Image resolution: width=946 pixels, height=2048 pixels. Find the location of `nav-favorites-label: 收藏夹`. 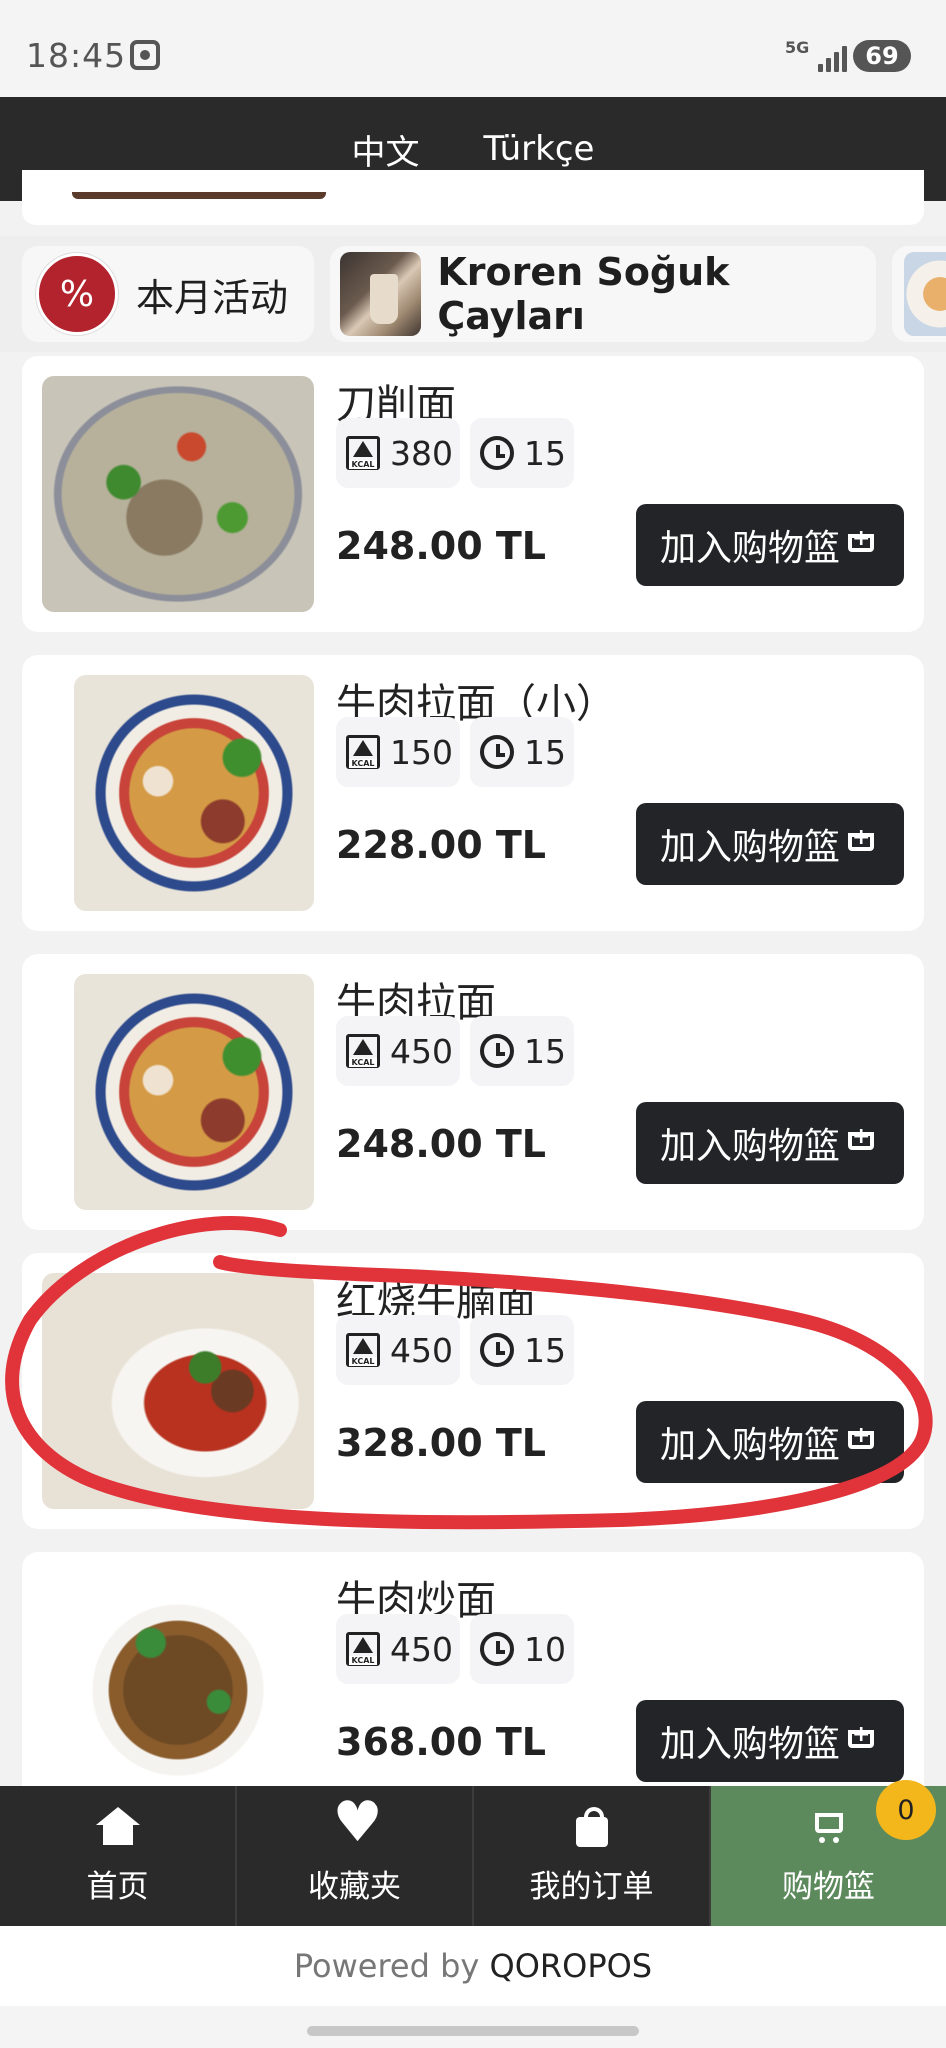

nav-favorites-label: 收藏夹 is located at coordinates (354, 1886).